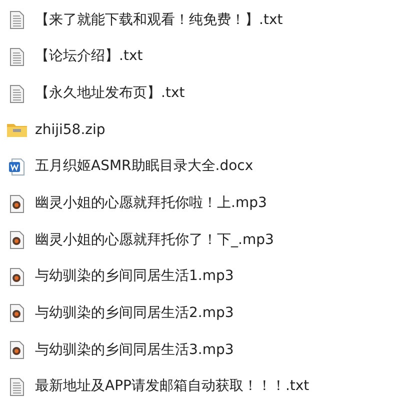  Describe the element at coordinates (172, 387) in the screenshot. I see `file-name: 最新地址及APP请发邮箱自动获取！！！.txt` at that location.